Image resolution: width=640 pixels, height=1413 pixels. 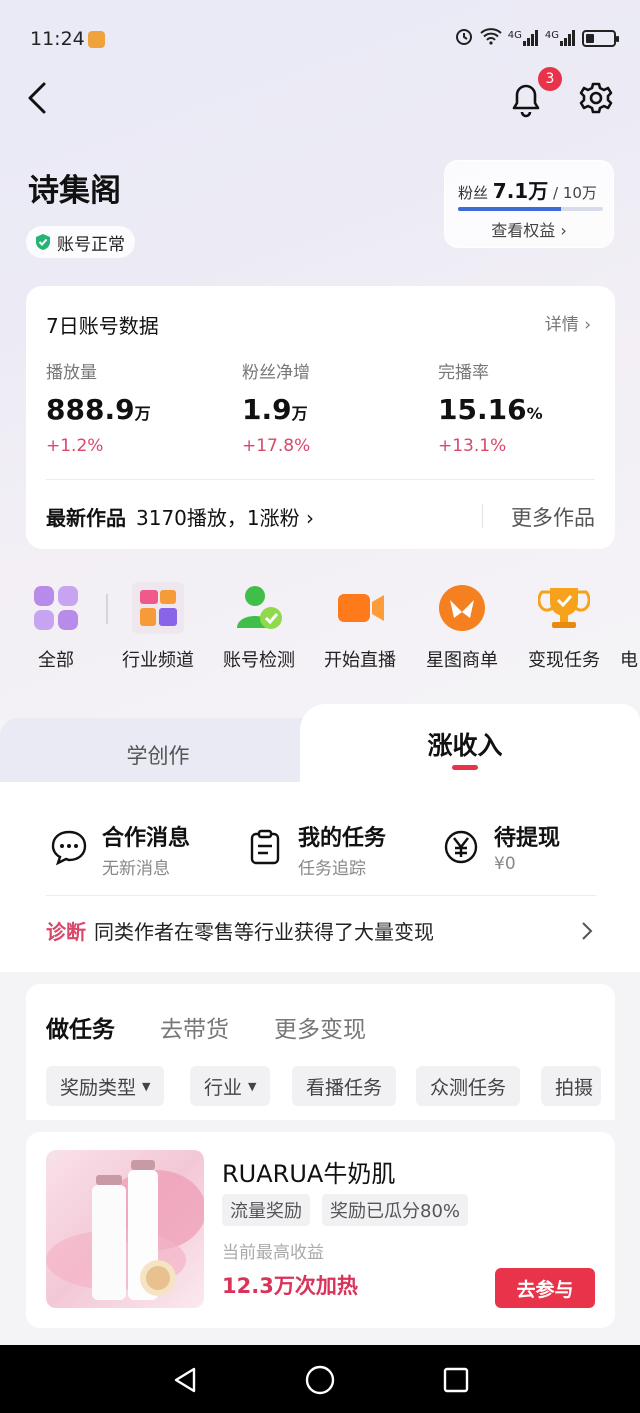 I want to click on nav-home-icon, so click(x=320, y=1380).